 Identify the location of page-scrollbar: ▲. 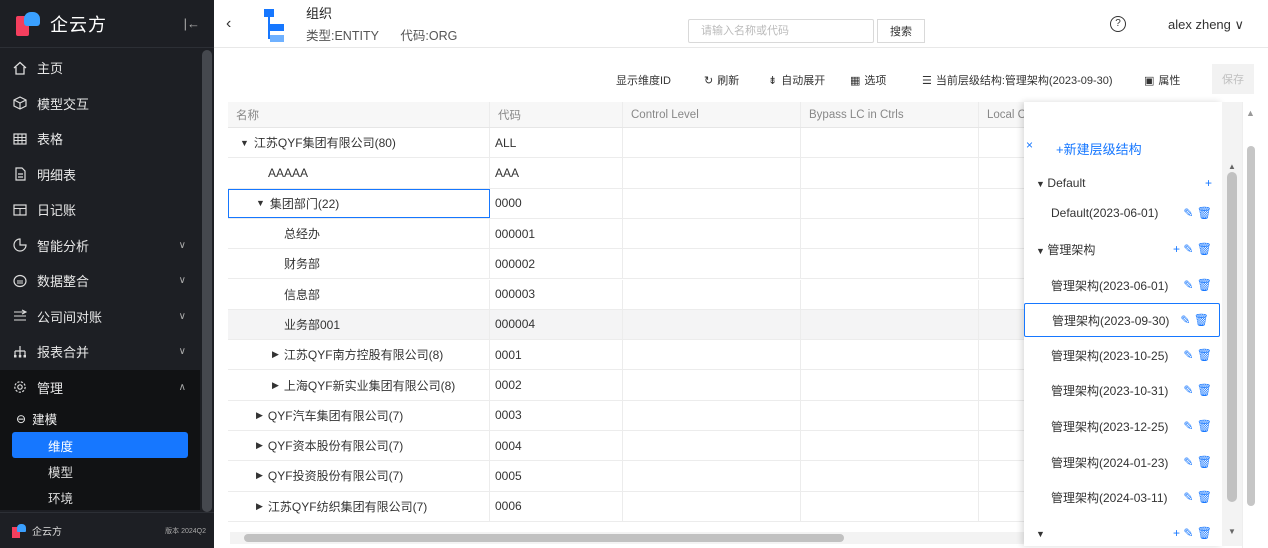
(1255, 325).